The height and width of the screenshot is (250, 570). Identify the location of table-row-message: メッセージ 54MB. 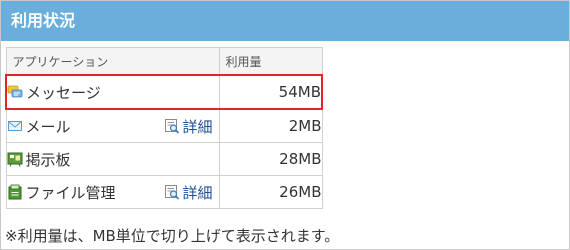
(164, 92).